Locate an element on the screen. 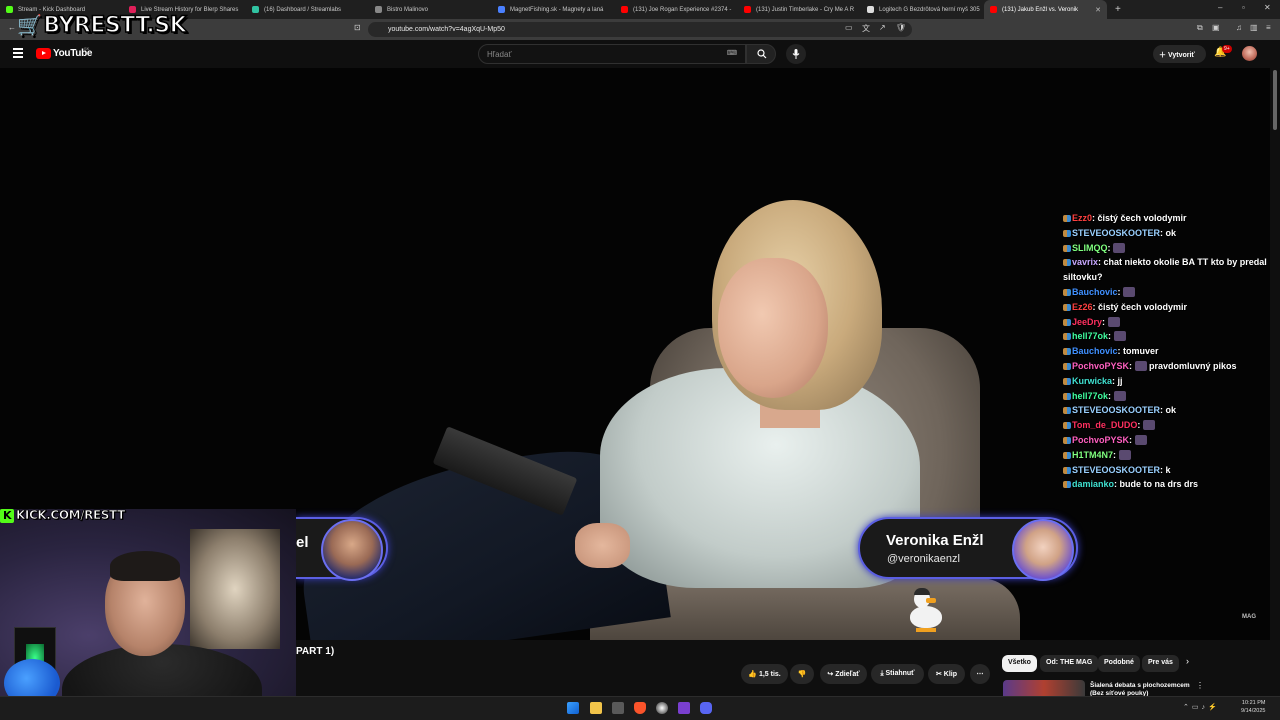 The height and width of the screenshot is (720, 1280). extensions-icon: ⧉ is located at coordinates (1200, 28).